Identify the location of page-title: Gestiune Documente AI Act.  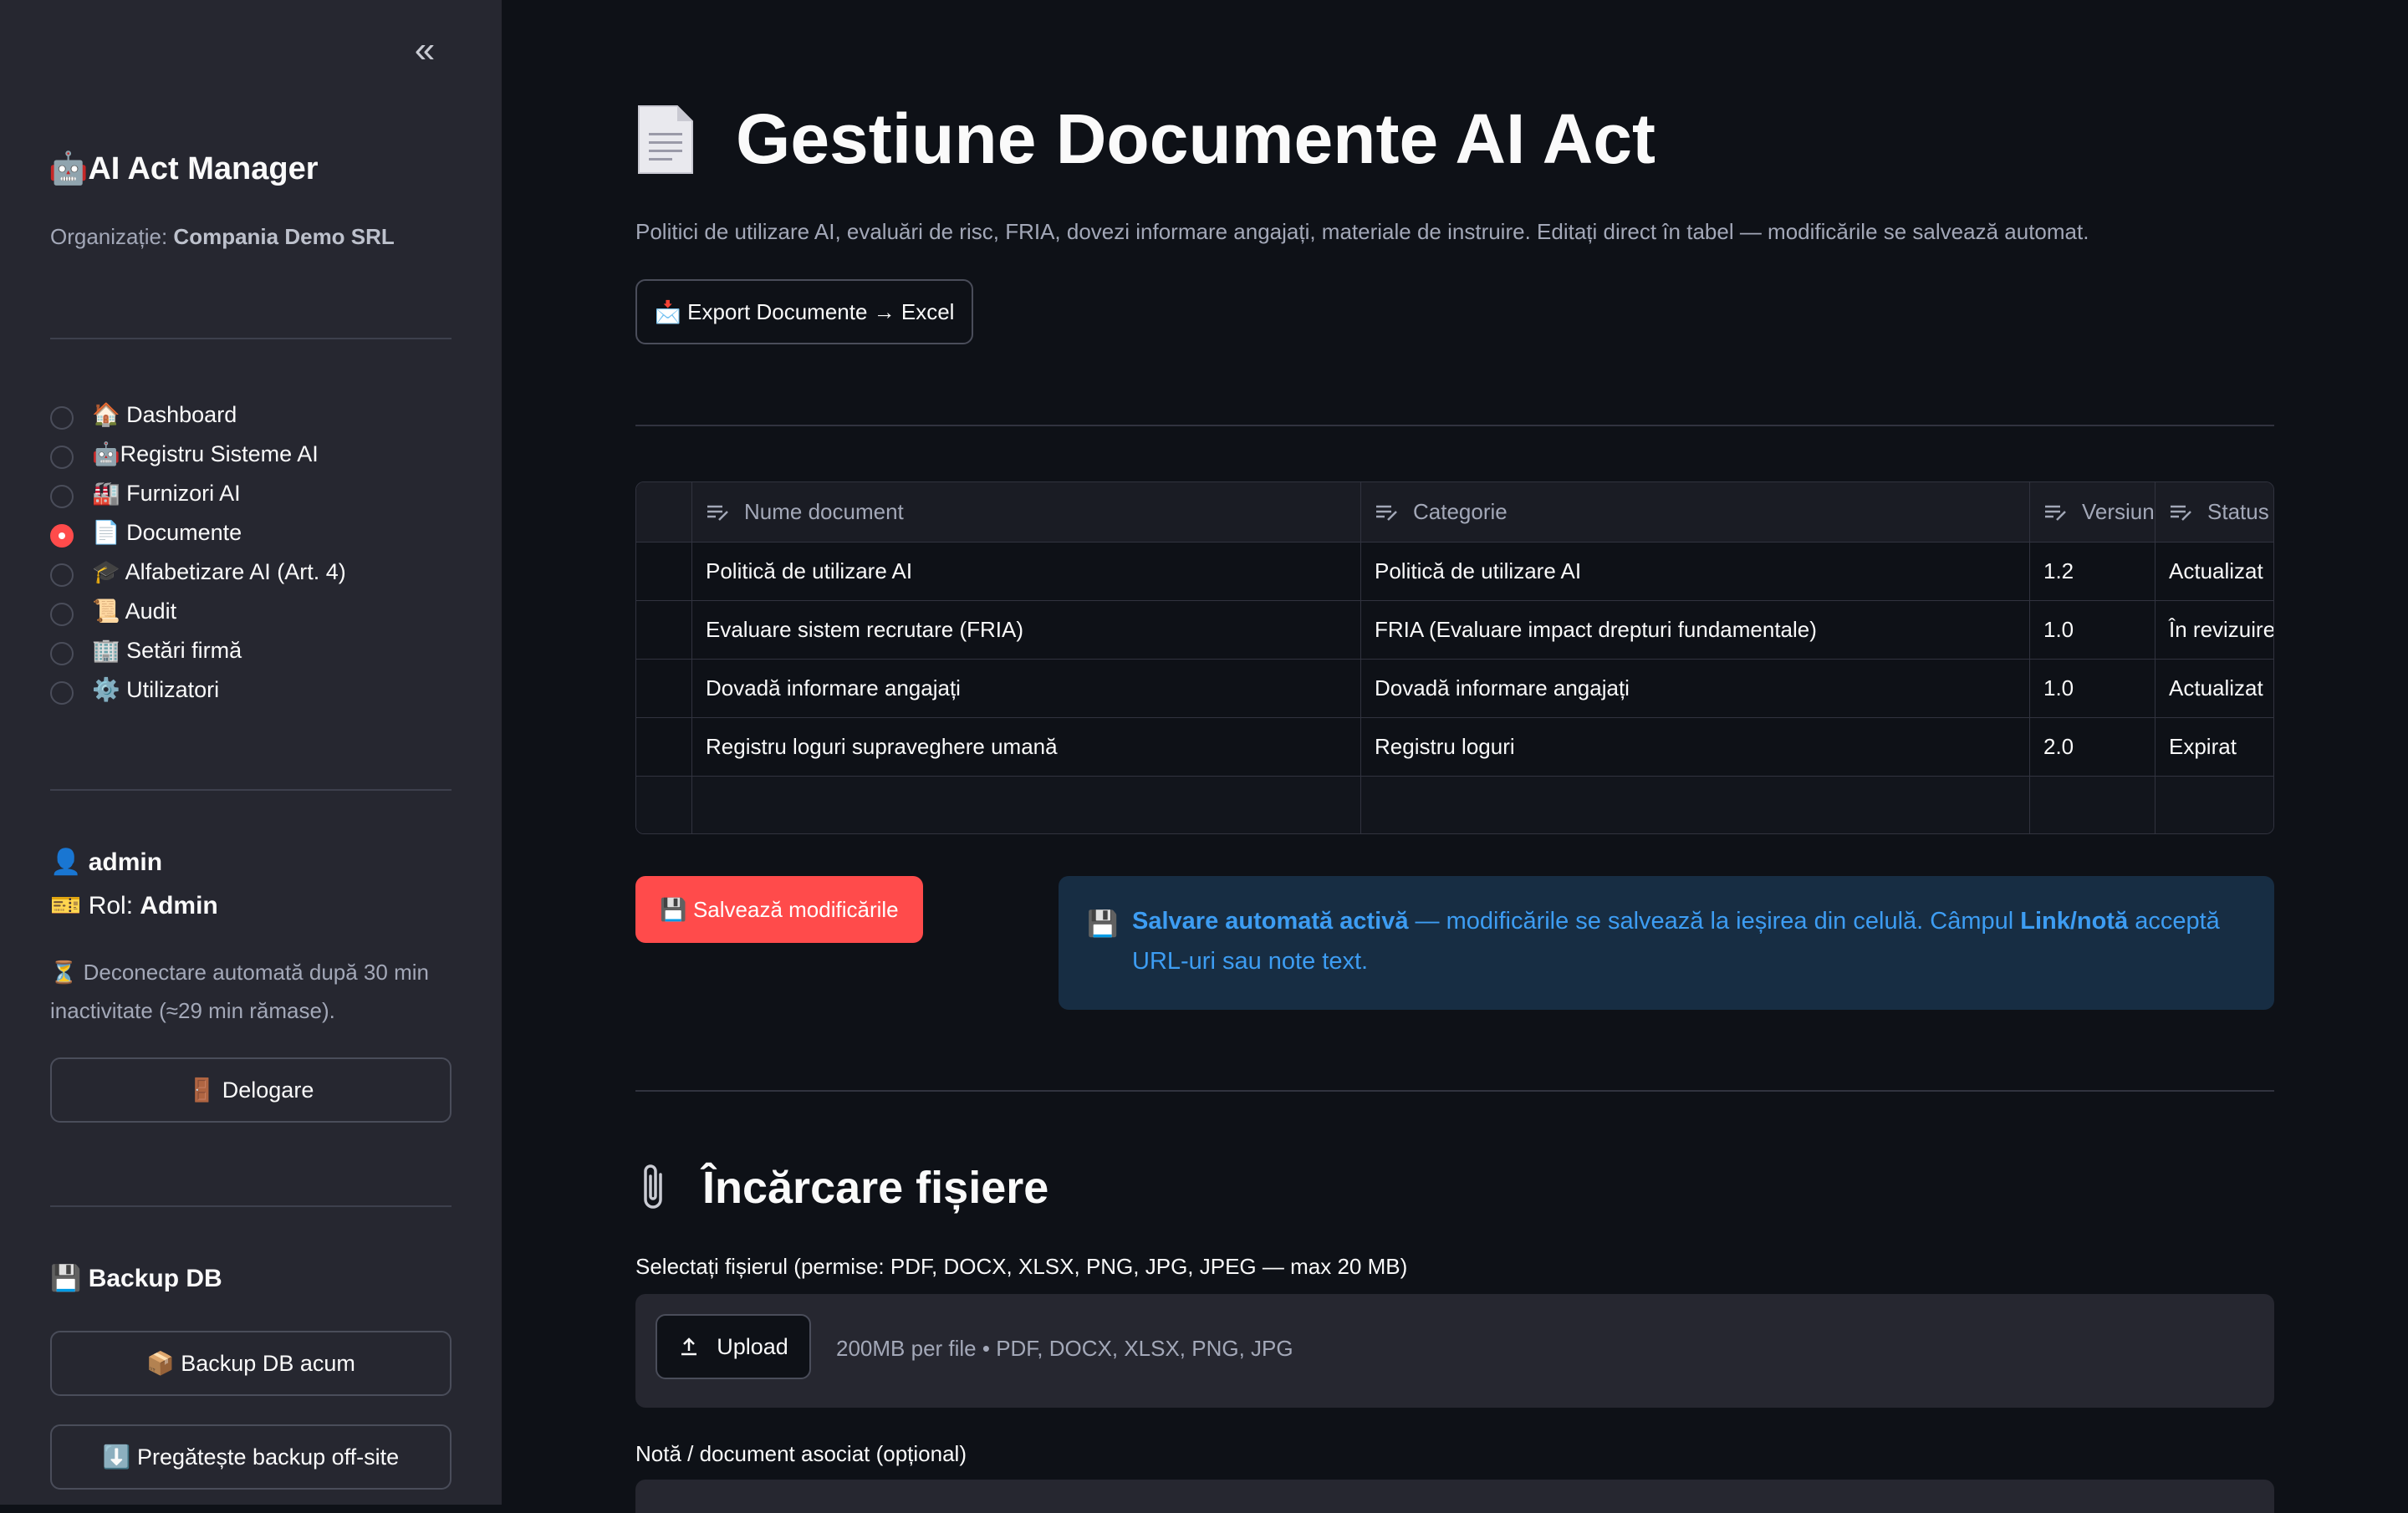
(1145, 139).